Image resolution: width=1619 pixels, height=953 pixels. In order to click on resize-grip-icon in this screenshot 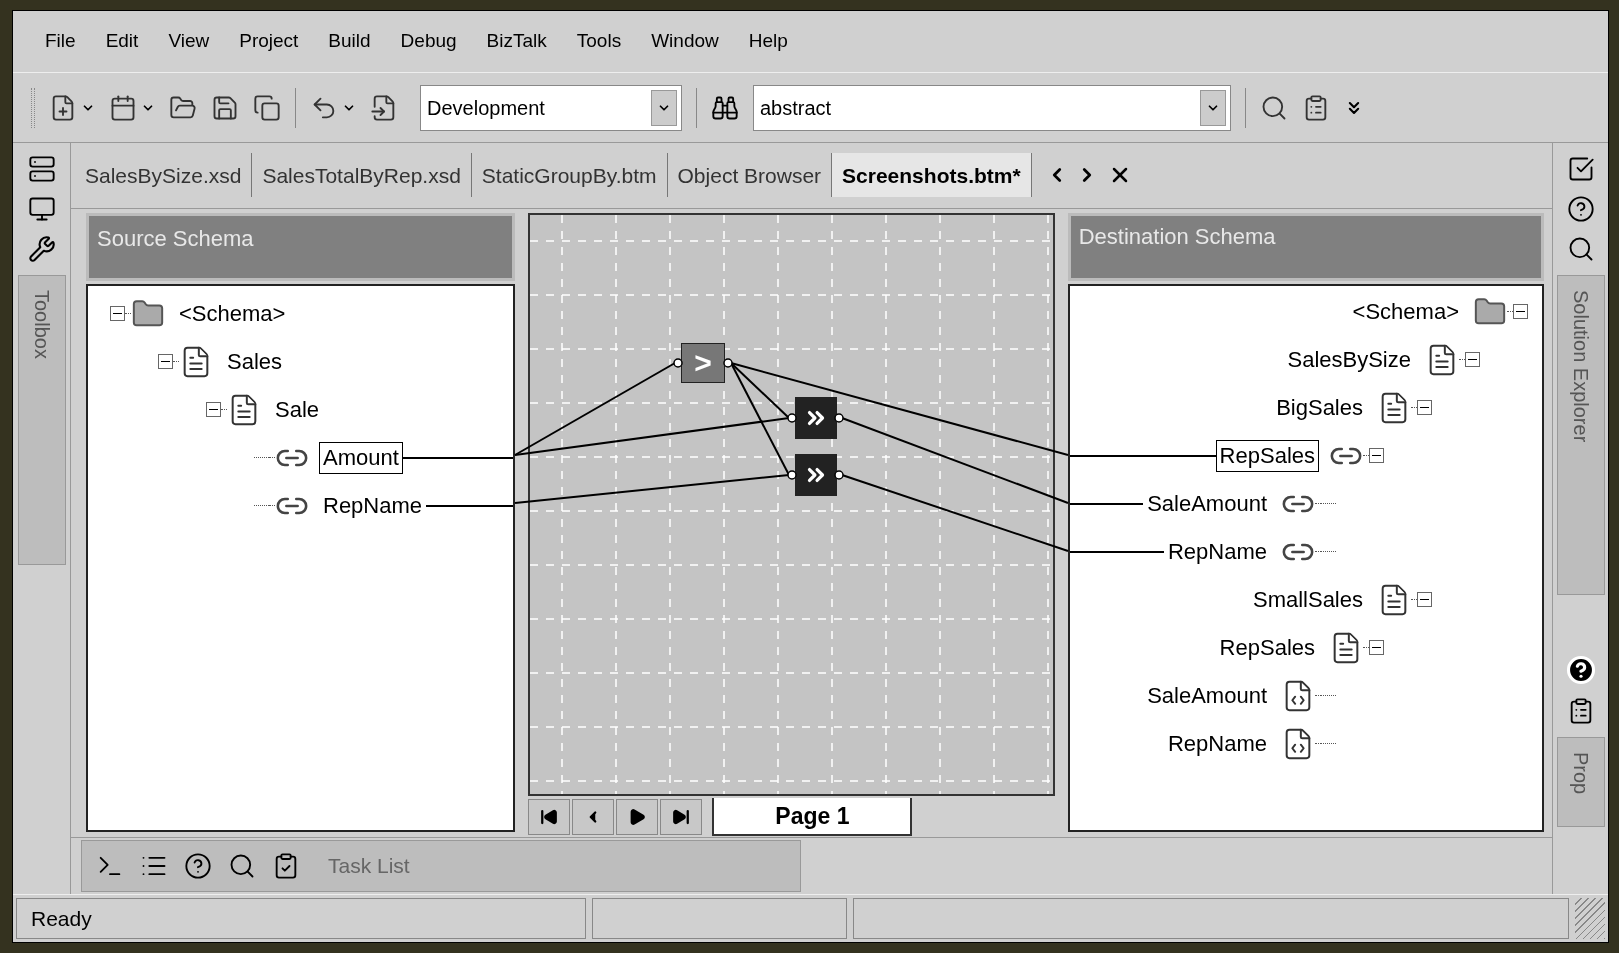, I will do `click(1590, 918)`.